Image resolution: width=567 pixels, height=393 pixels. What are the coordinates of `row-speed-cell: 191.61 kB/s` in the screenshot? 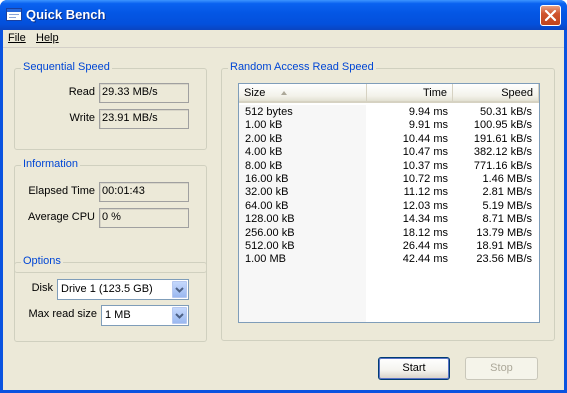 It's located at (502, 138).